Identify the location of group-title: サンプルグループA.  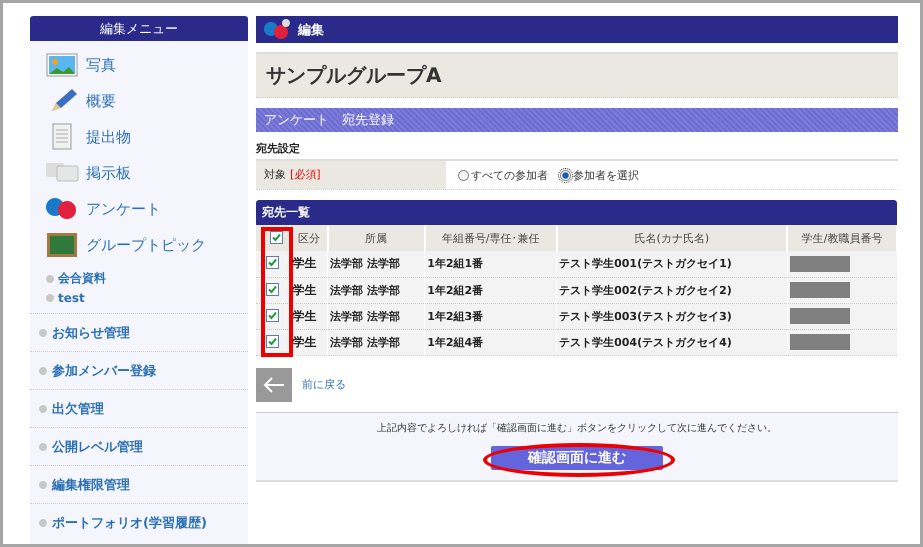
(577, 75).